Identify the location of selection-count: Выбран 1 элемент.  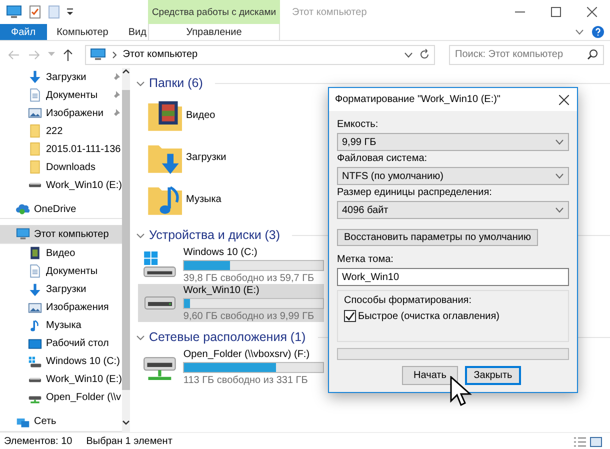
(129, 441).